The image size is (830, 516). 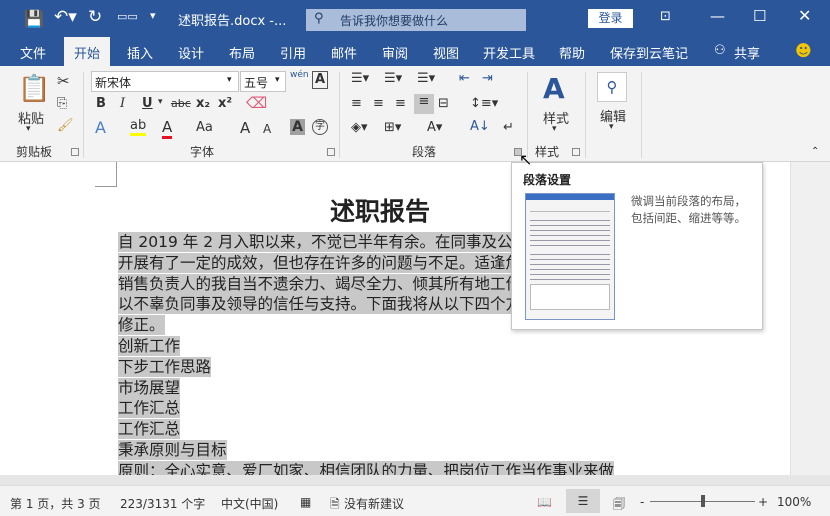 I want to click on login-button: 登录, so click(x=610, y=18).